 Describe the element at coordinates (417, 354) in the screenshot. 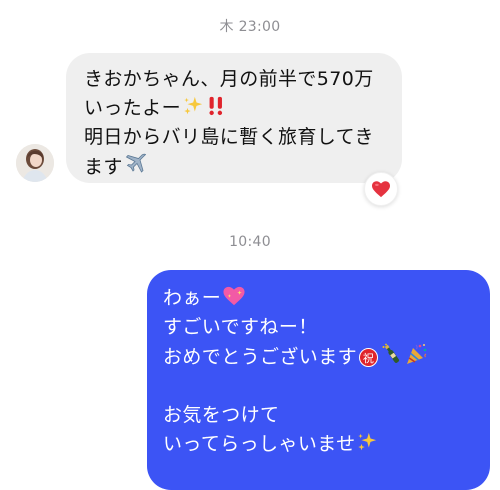

I see `party-popper-icon` at that location.